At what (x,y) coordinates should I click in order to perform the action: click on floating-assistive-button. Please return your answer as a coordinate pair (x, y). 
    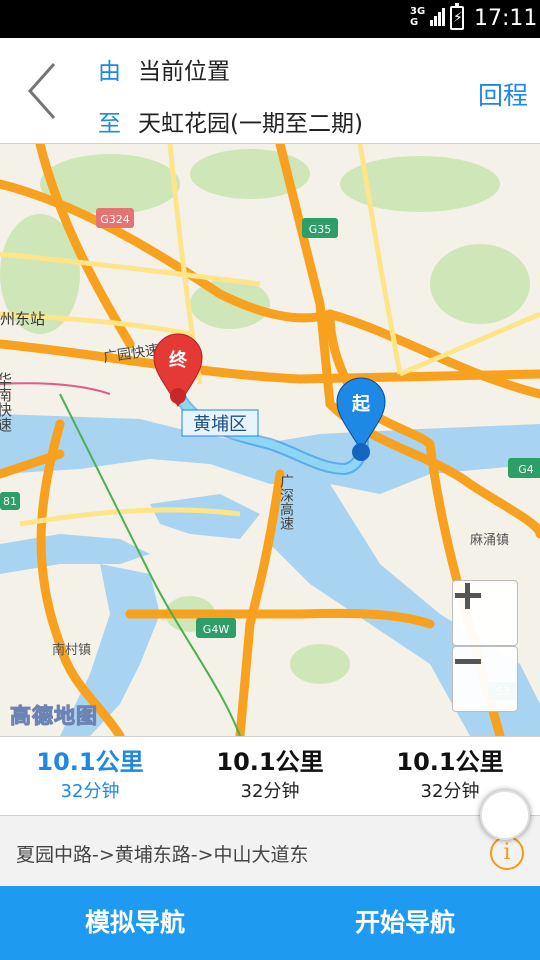
    Looking at the image, I should click on (505, 815).